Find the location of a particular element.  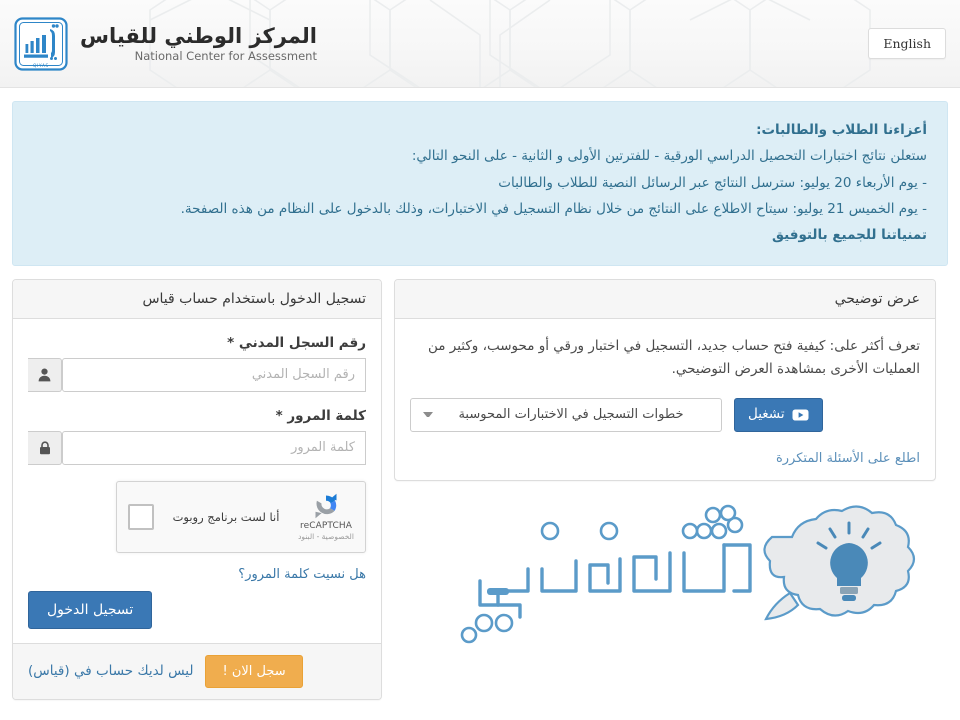

login-panel-footer: ليس لديك حساب في (قياس) سجل الان ! is located at coordinates (197, 670).